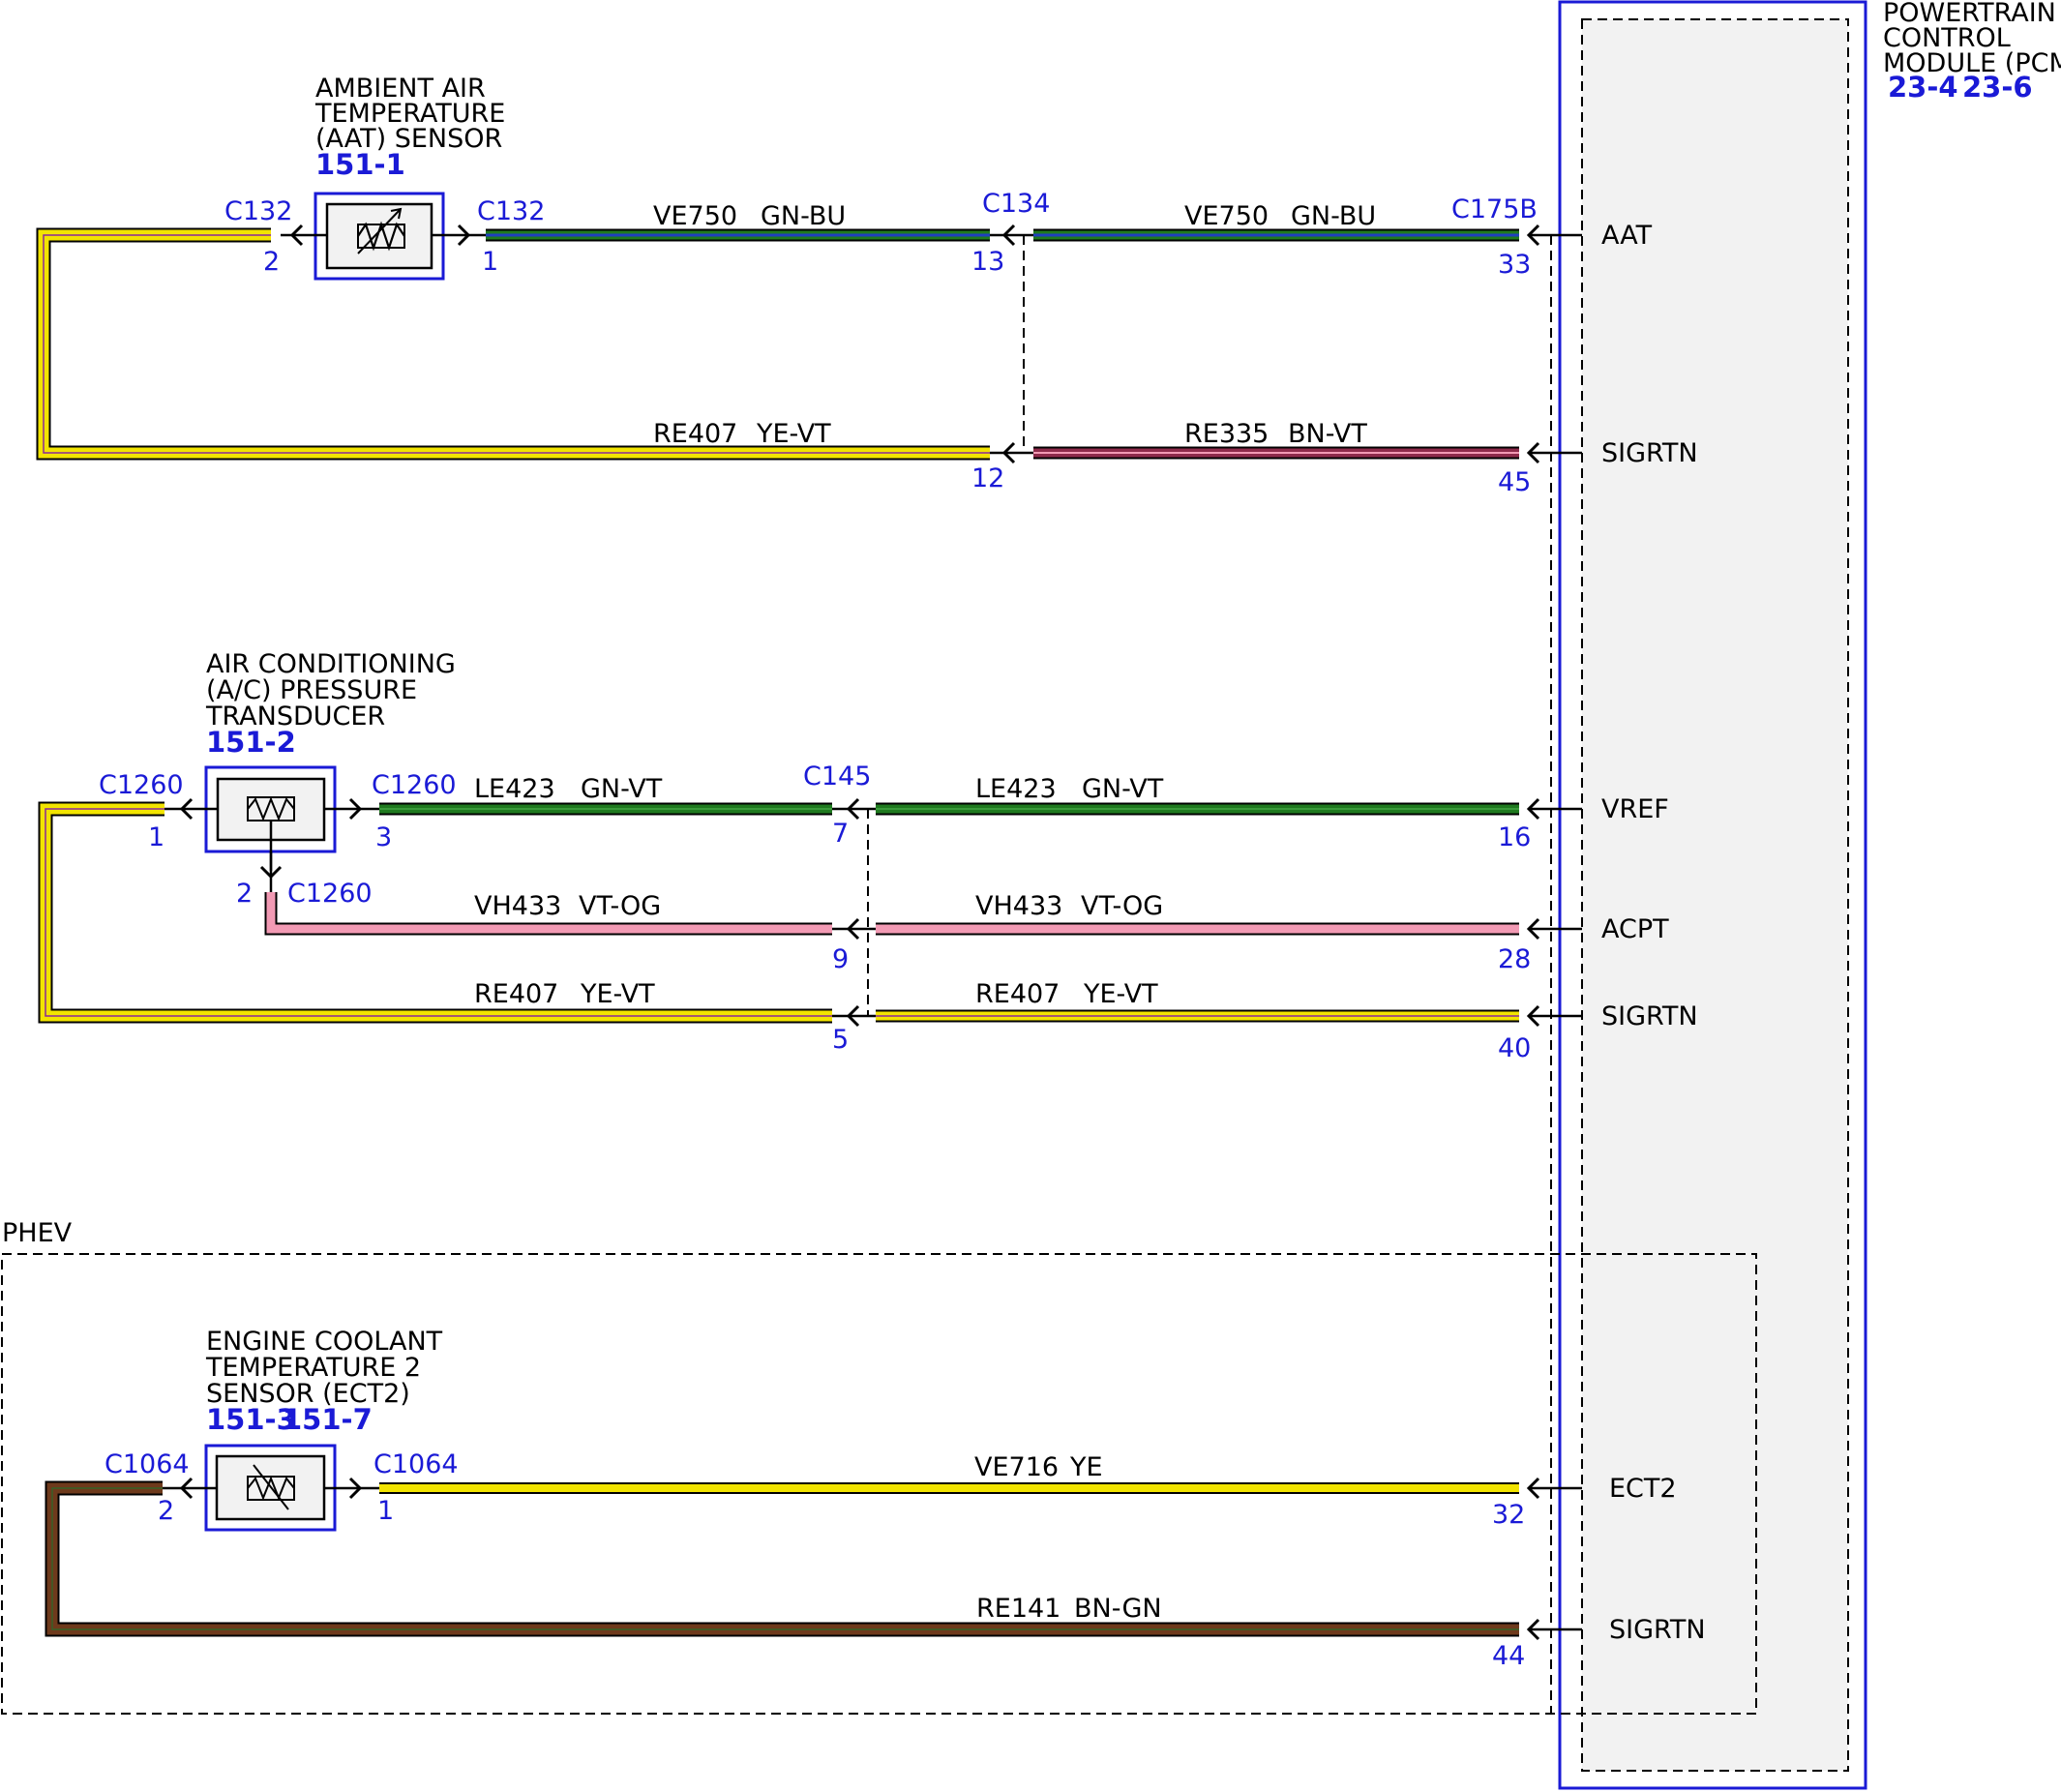  What do you see at coordinates (147, 1464) in the screenshot?
I see `ect2-conn-left: C1064` at bounding box center [147, 1464].